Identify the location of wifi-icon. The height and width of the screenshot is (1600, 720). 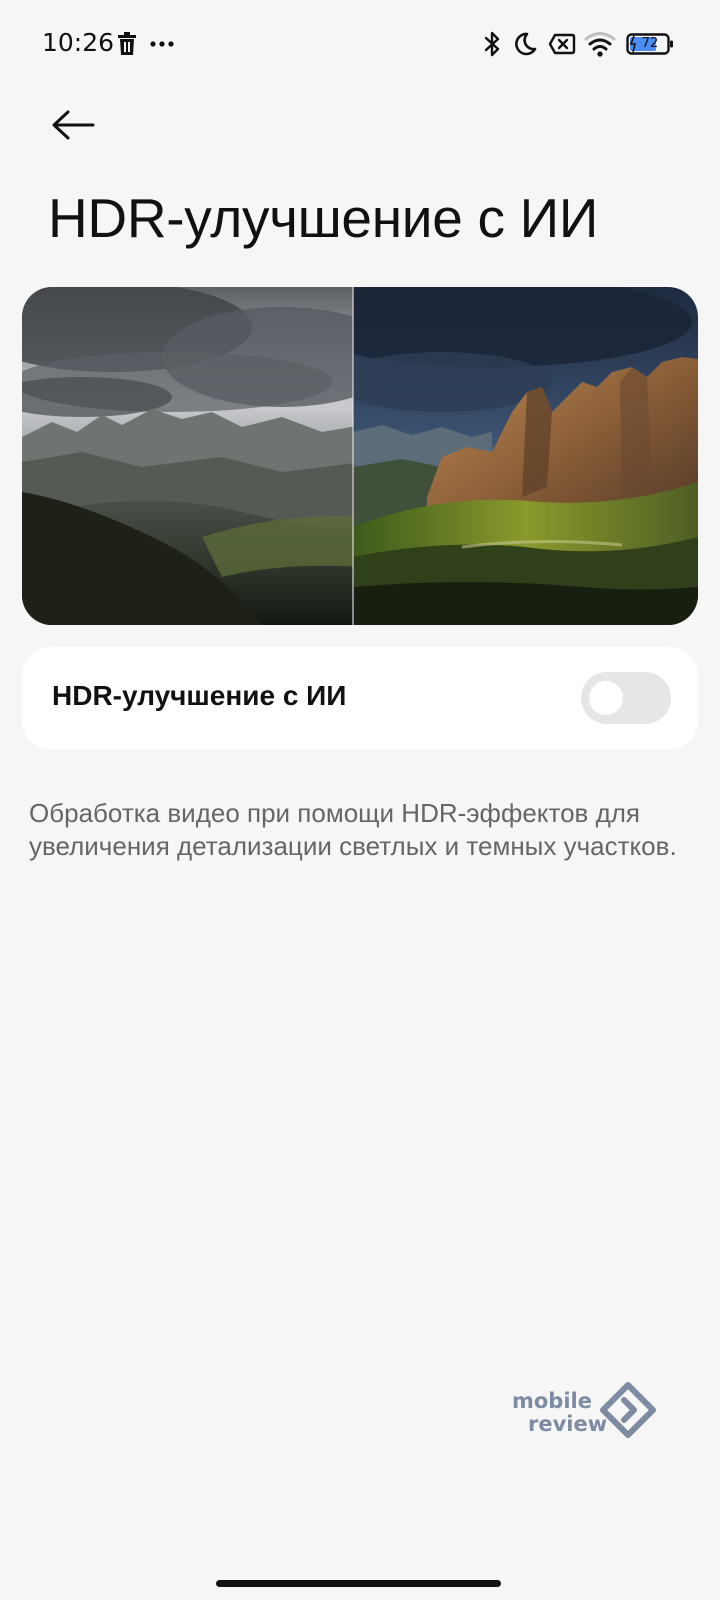
(600, 44).